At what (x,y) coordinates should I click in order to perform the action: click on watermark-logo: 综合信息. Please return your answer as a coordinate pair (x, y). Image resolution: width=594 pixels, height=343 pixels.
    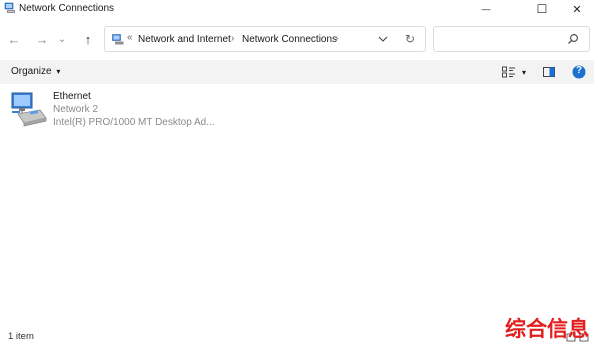
    Looking at the image, I should click on (547, 329).